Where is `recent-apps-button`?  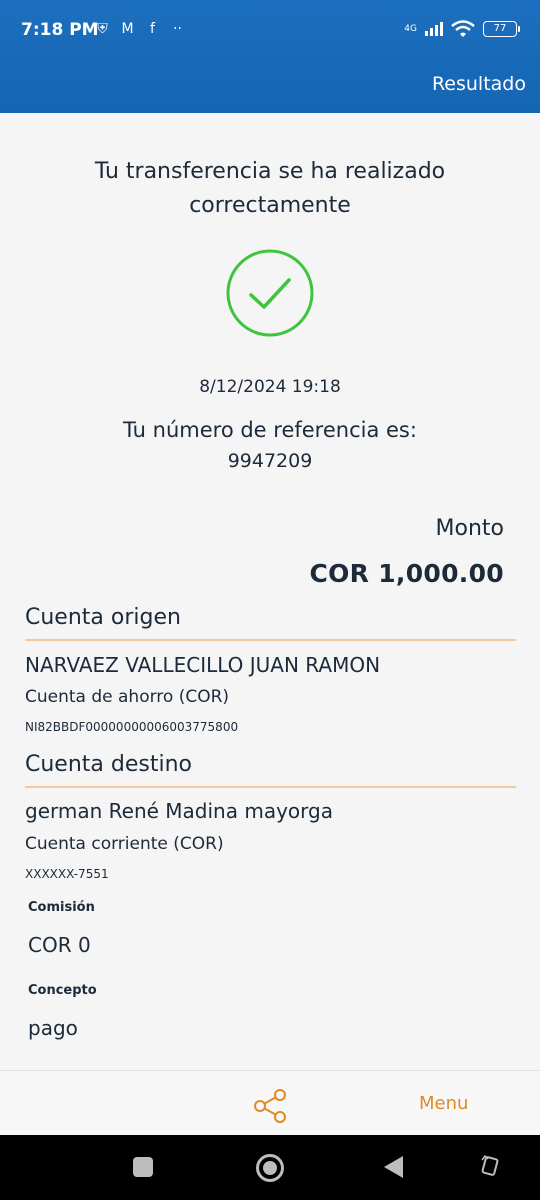
recent-apps-button is located at coordinates (143, 1167).